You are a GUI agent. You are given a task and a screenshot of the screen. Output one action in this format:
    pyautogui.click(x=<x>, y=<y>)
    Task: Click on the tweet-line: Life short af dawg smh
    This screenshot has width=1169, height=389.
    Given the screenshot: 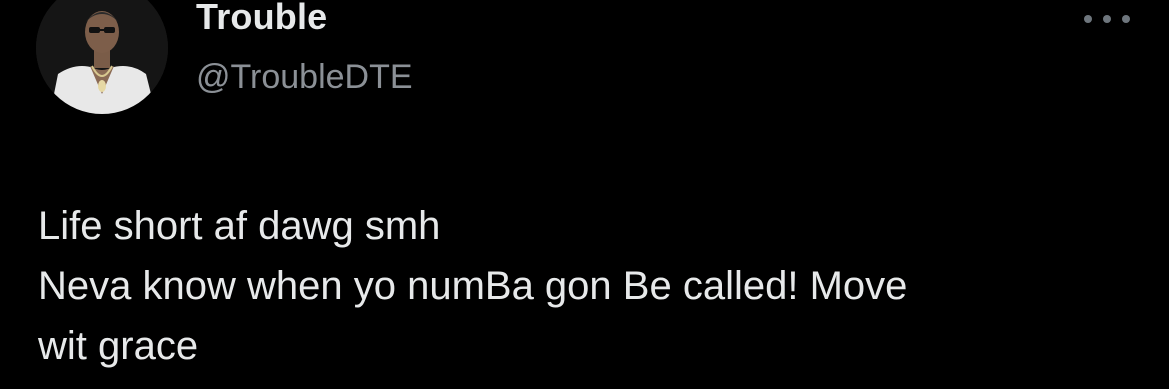 What is the action you would take?
    pyautogui.click(x=239, y=226)
    